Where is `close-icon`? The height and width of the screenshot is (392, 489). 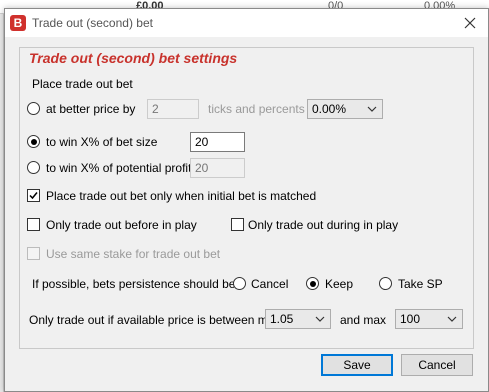
close-icon is located at coordinates (470, 23).